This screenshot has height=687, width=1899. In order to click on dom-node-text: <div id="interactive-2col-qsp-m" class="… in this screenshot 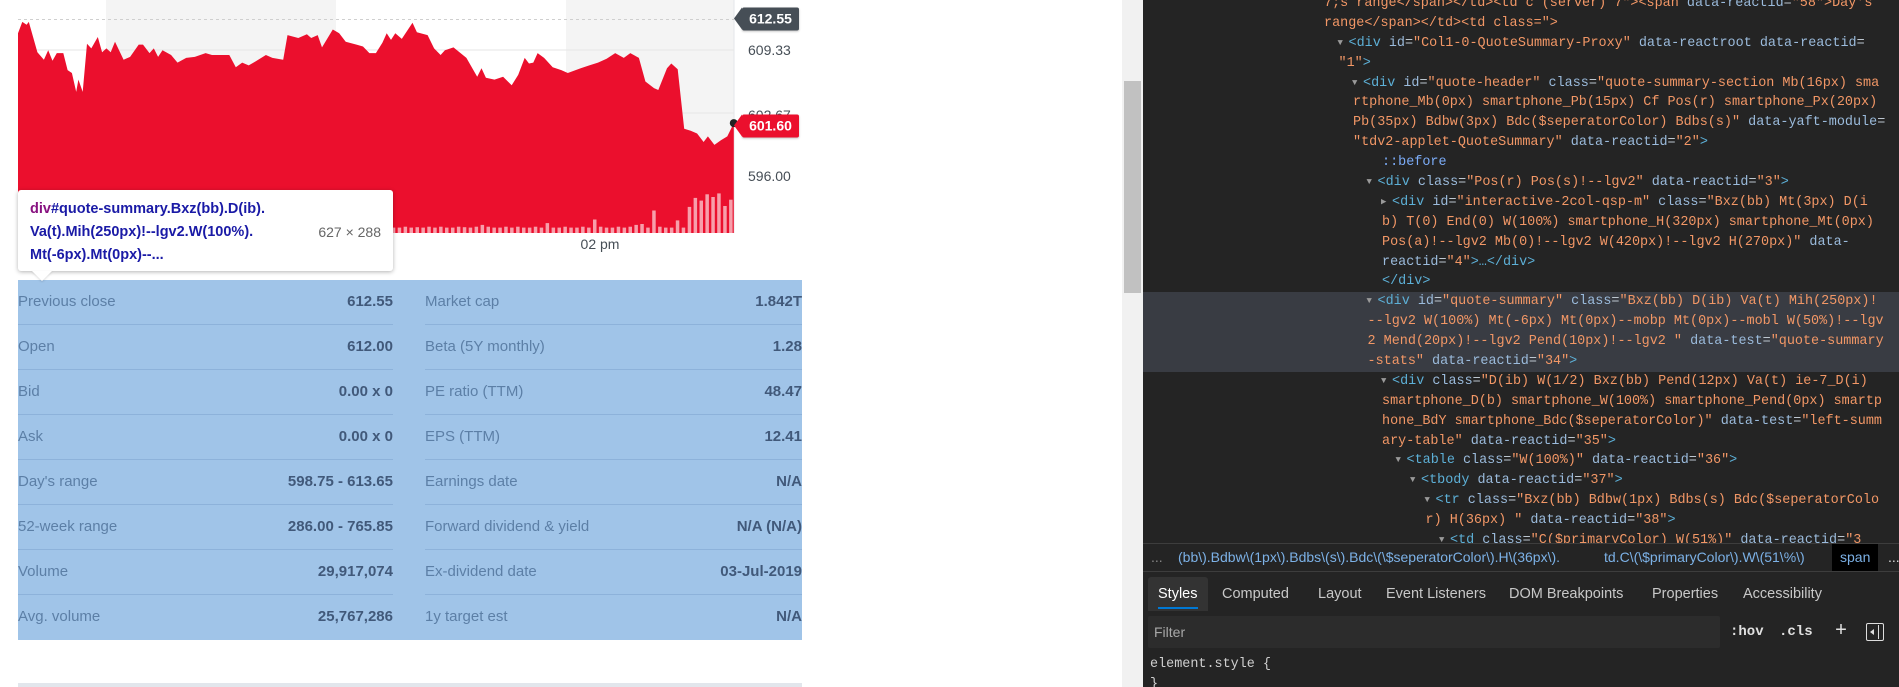, I will do `click(1630, 203)`.